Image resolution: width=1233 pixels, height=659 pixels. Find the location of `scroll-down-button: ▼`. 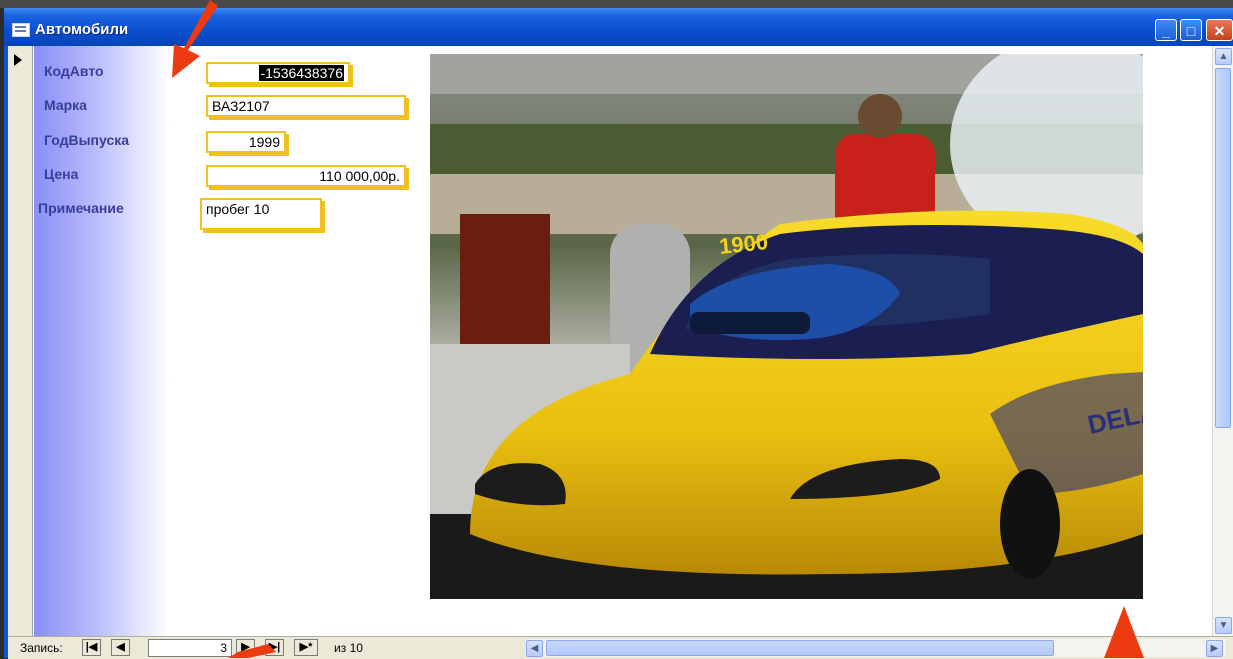

scroll-down-button: ▼ is located at coordinates (1223, 625).